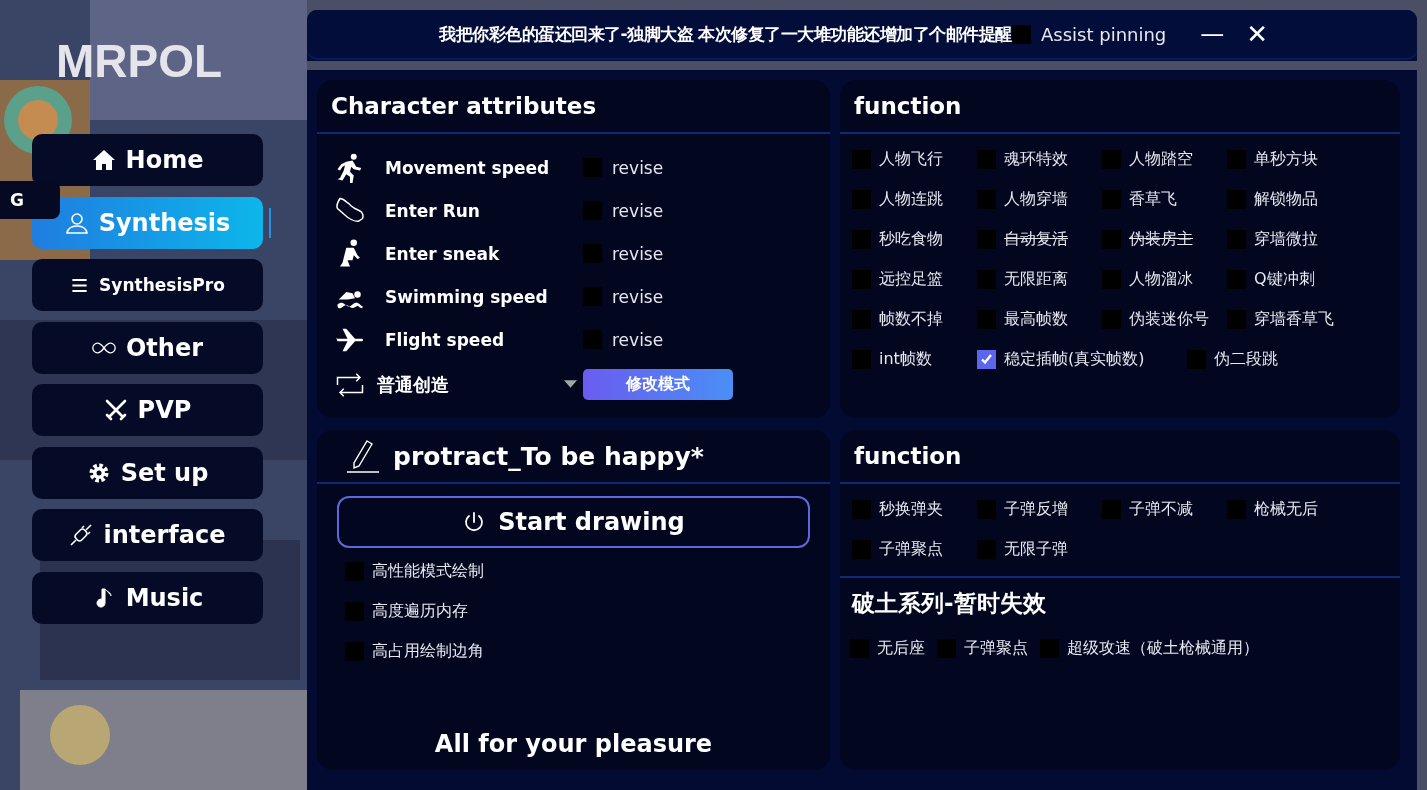 This screenshot has width=1427, height=790. What do you see at coordinates (1104, 34) in the screenshot?
I see `checkbox-label: Assist pinning` at bounding box center [1104, 34].